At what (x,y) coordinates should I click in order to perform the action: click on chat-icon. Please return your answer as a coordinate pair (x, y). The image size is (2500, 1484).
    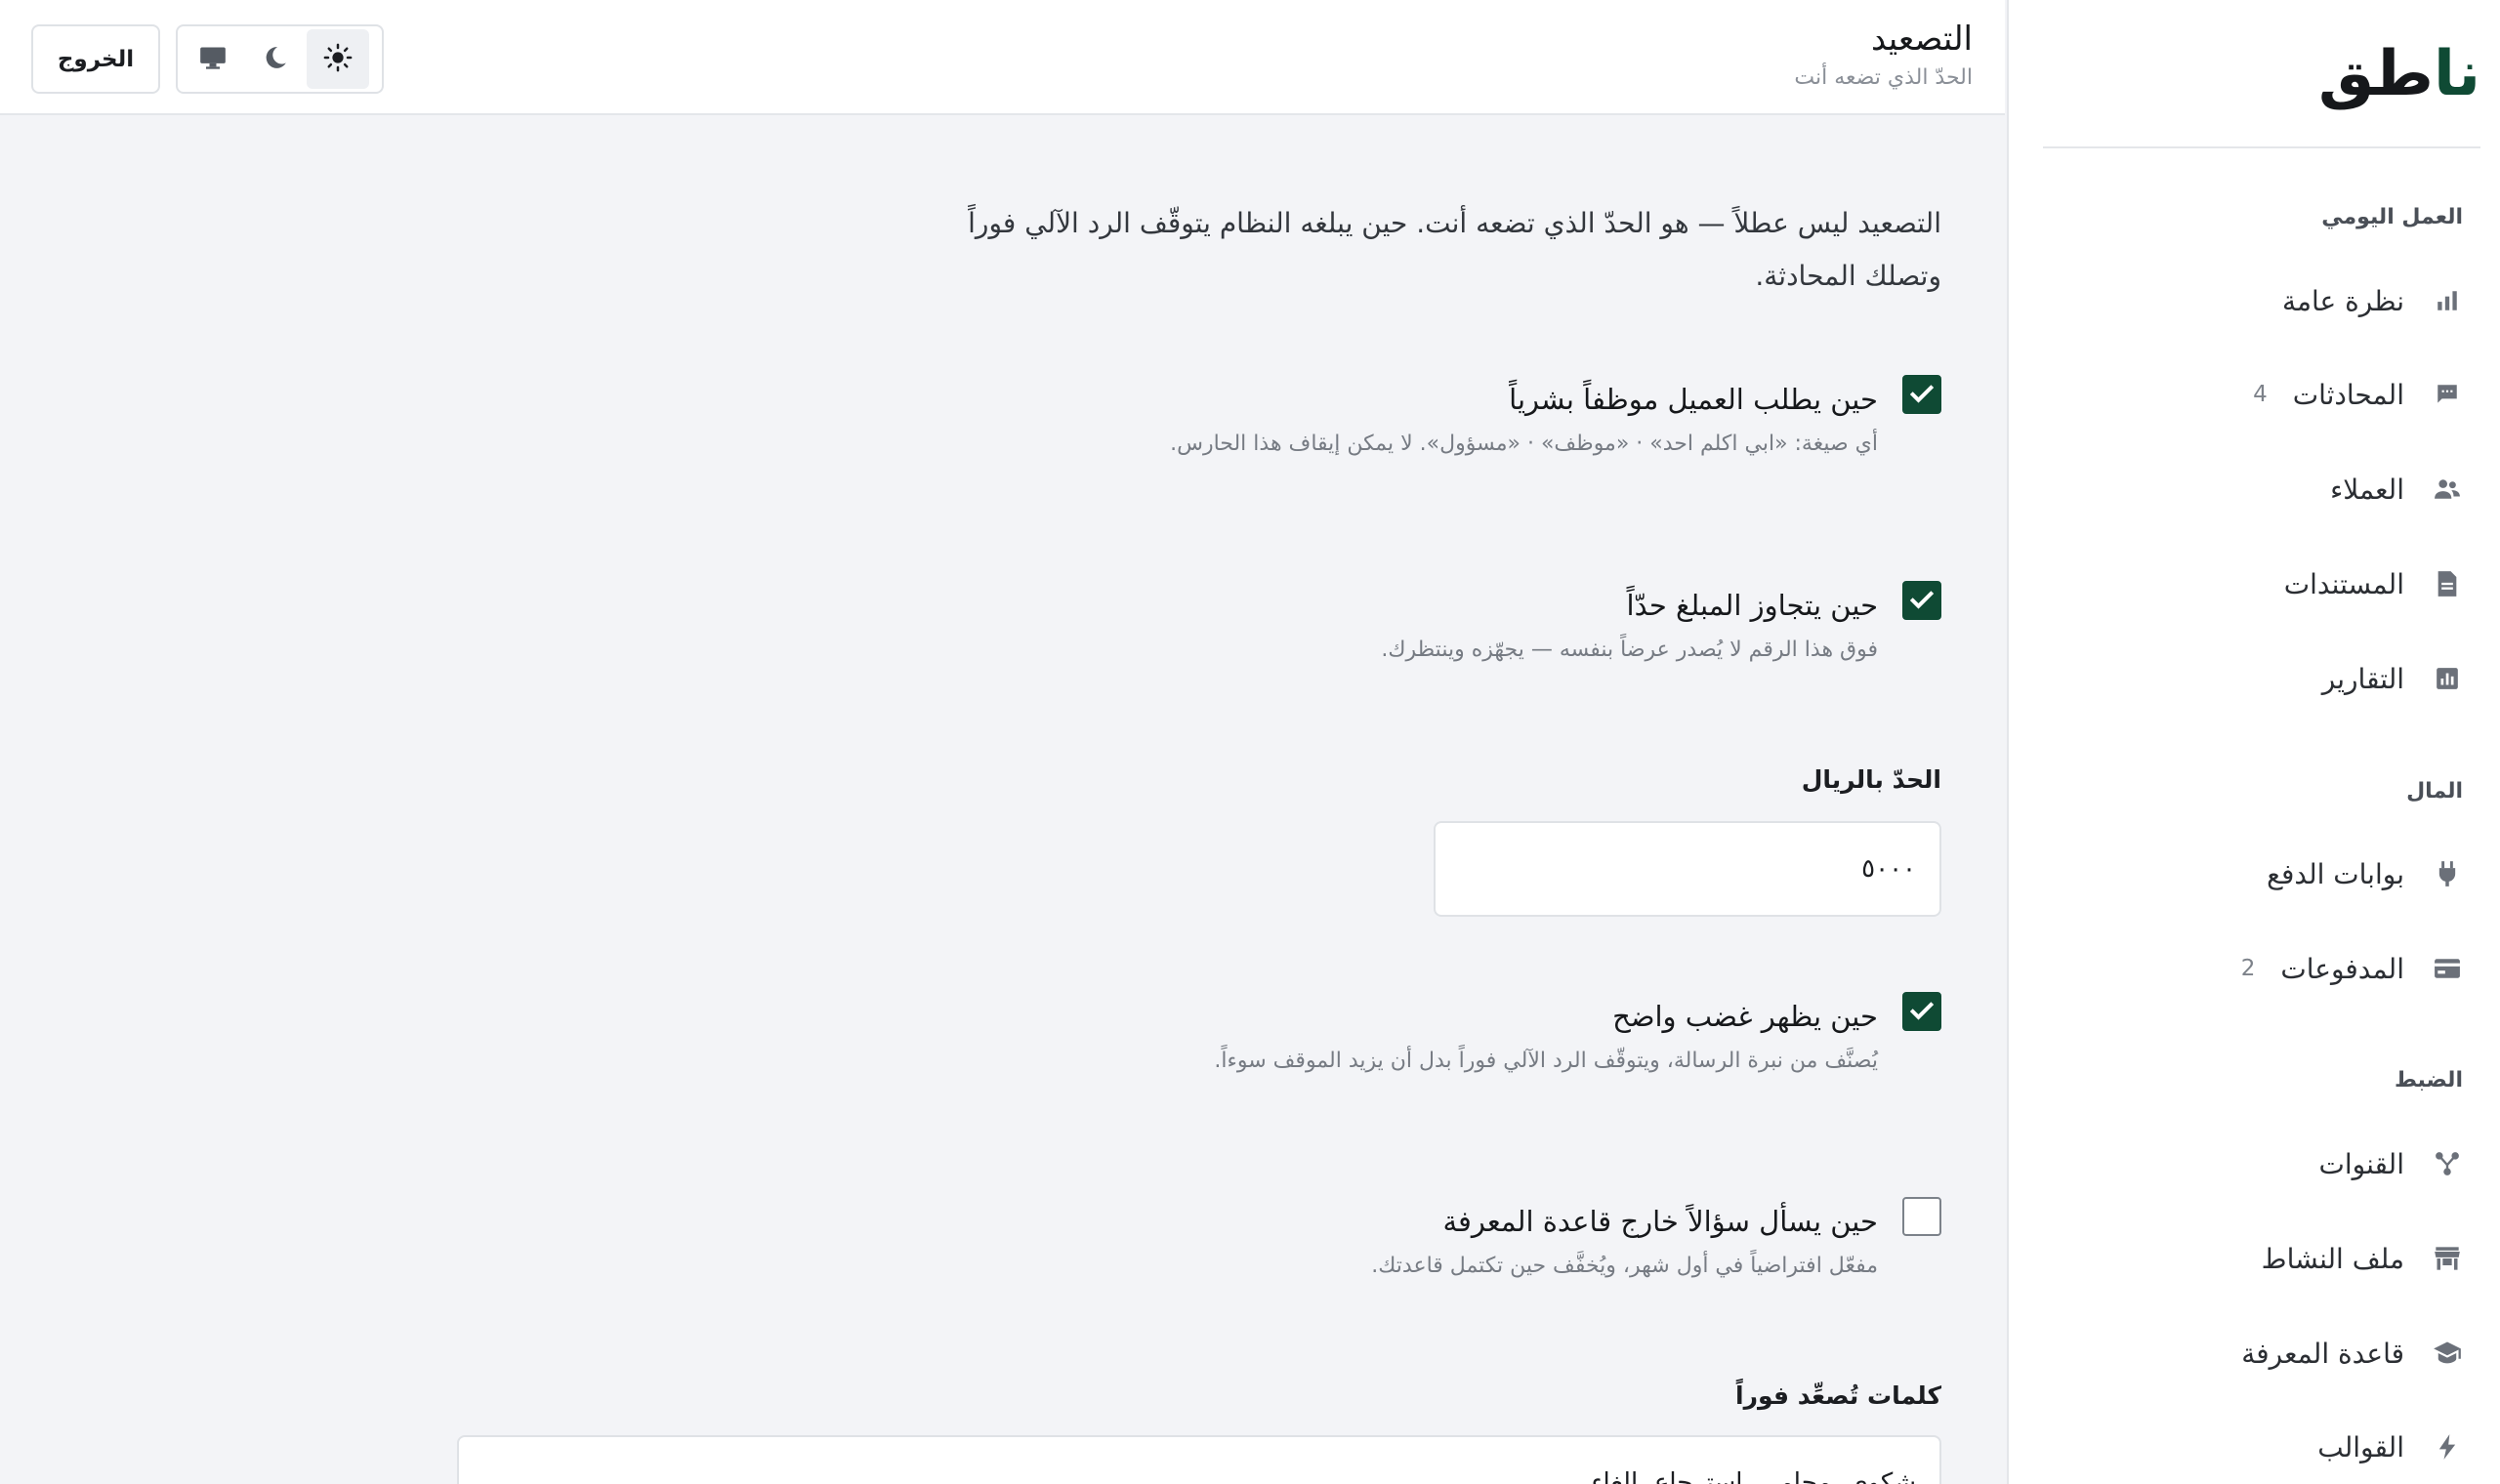
    Looking at the image, I should click on (2448, 394).